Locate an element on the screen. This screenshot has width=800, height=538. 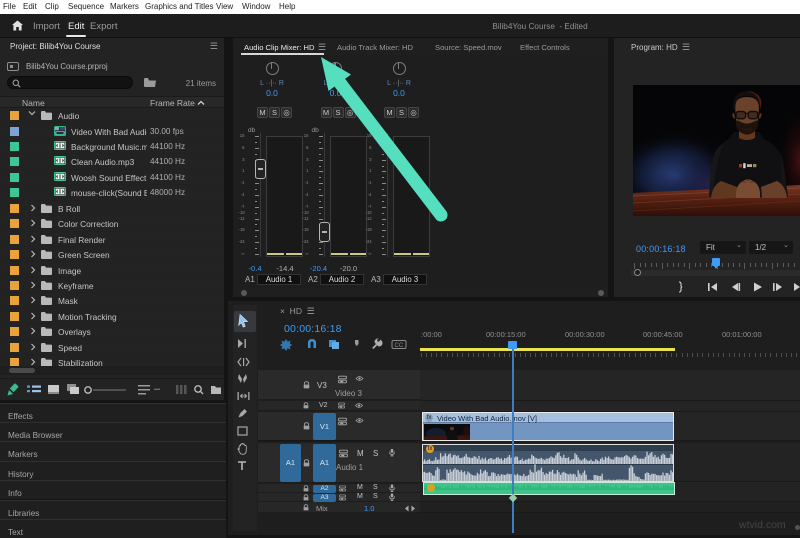
svg-text: CC is located at coordinates (399, 346).